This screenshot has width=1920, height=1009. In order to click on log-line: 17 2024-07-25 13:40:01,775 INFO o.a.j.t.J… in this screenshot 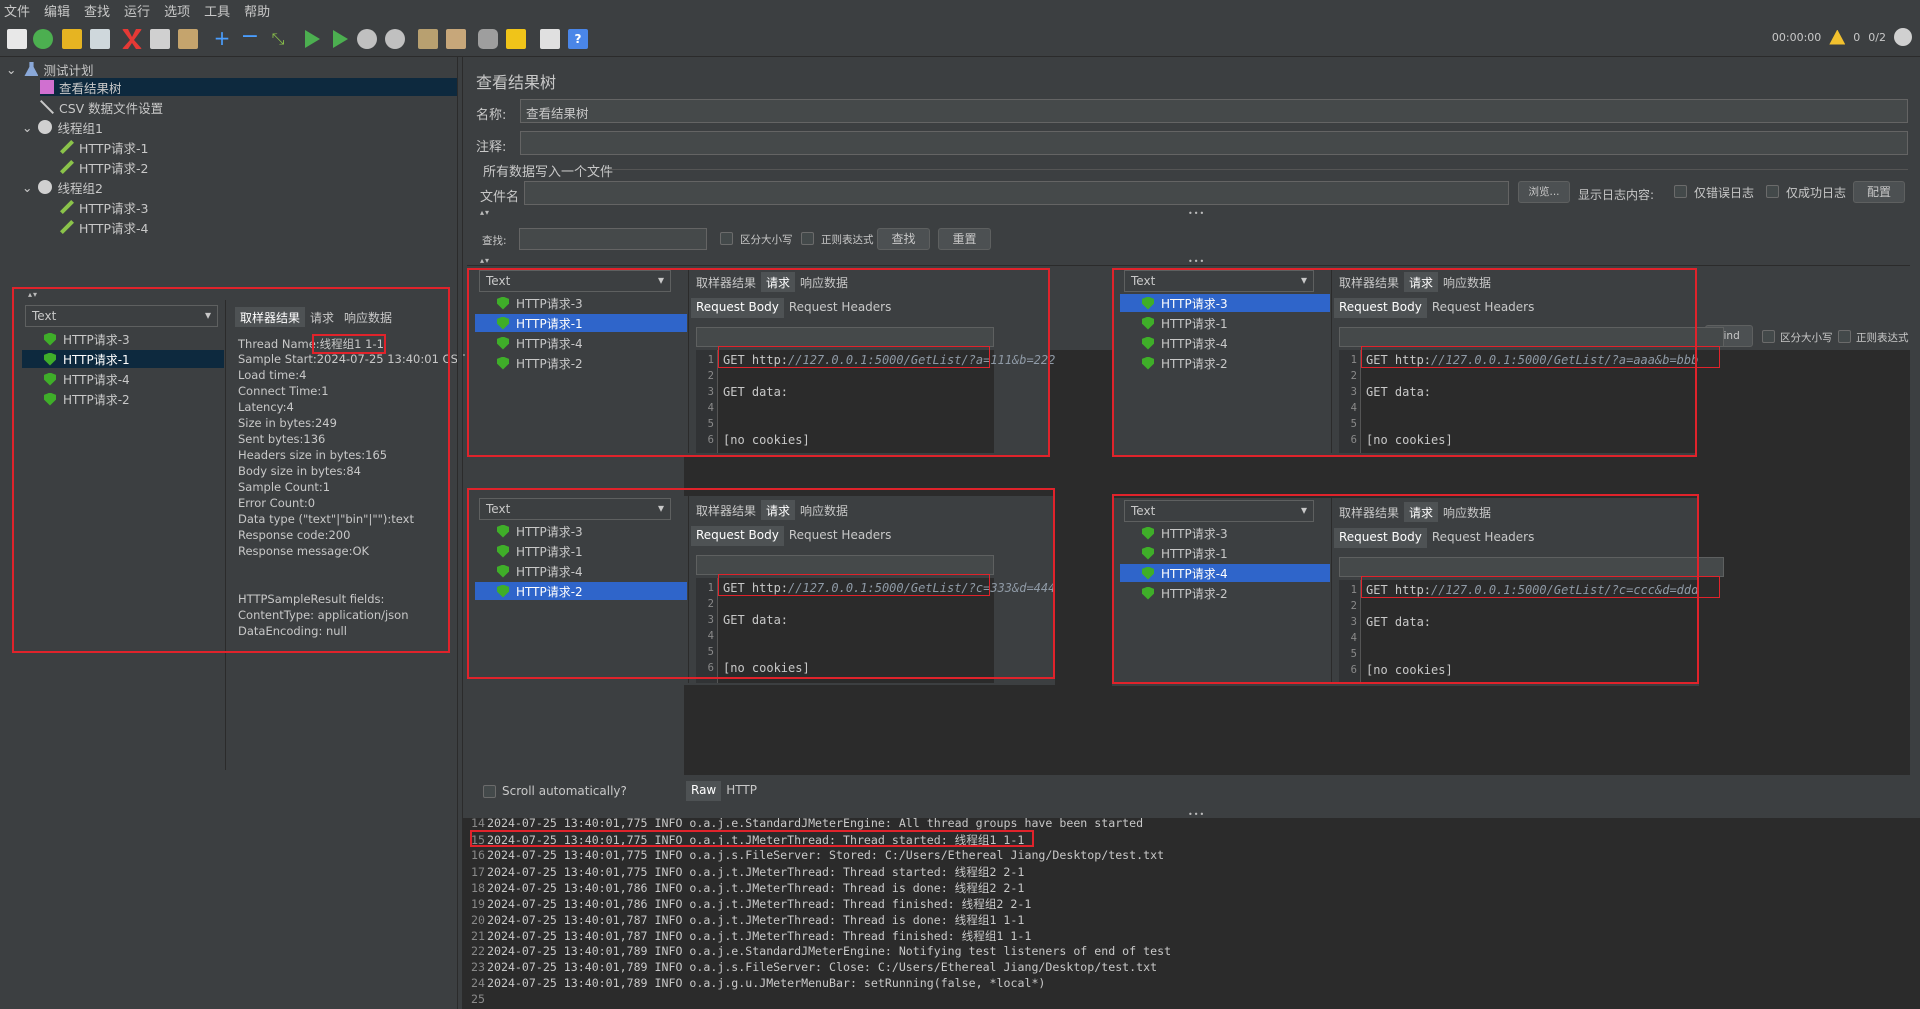, I will do `click(743, 872)`.